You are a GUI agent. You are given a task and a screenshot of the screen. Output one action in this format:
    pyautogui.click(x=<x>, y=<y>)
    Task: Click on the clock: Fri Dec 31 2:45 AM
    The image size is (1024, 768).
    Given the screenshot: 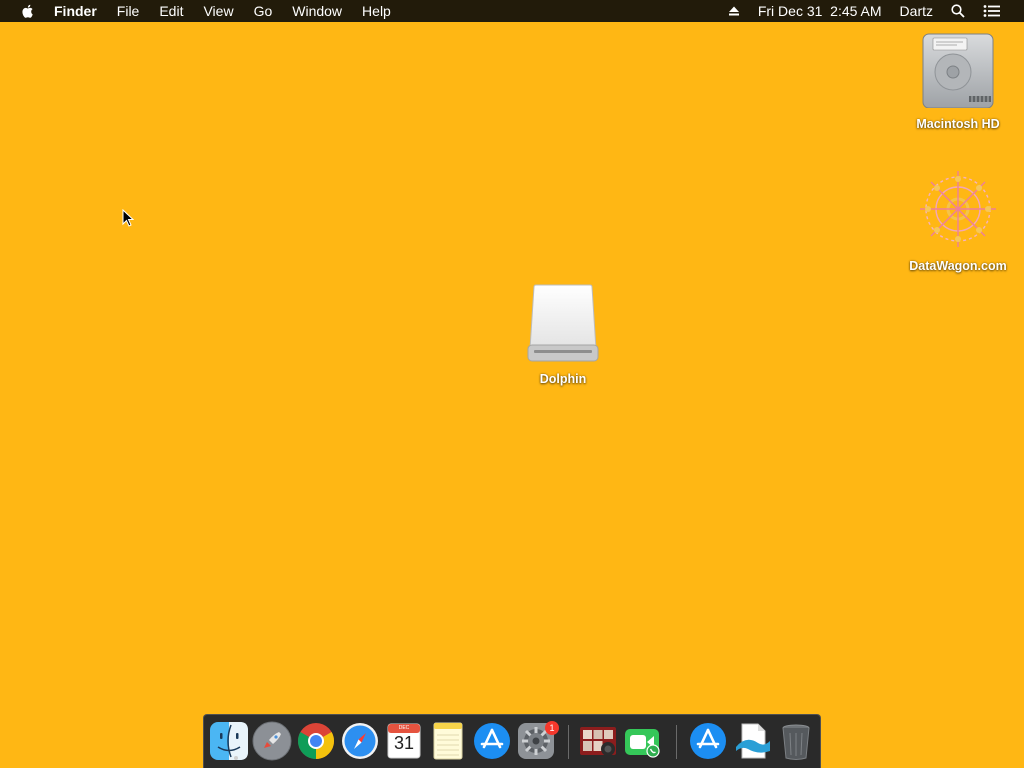 What is the action you would take?
    pyautogui.click(x=820, y=11)
    